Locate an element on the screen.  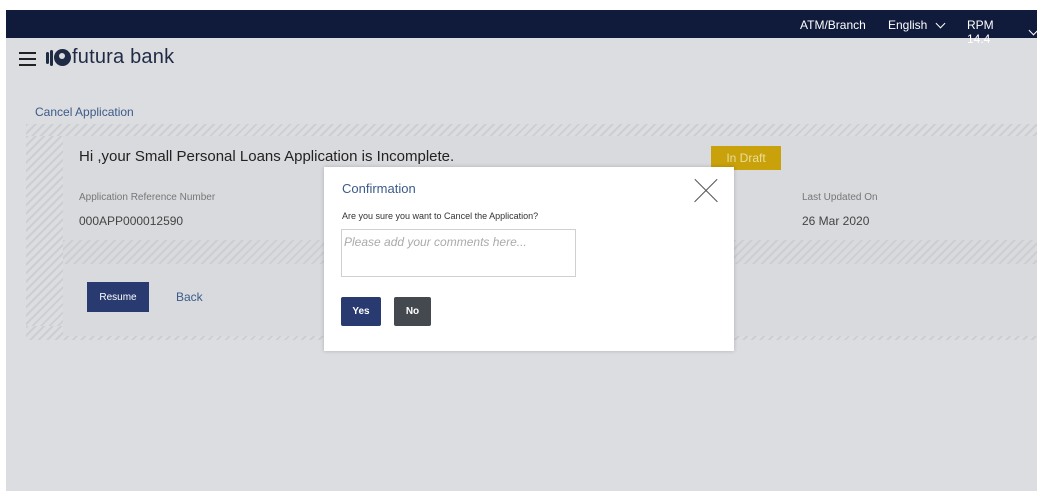
last-updated-label: Last Updated On is located at coordinates (840, 197).